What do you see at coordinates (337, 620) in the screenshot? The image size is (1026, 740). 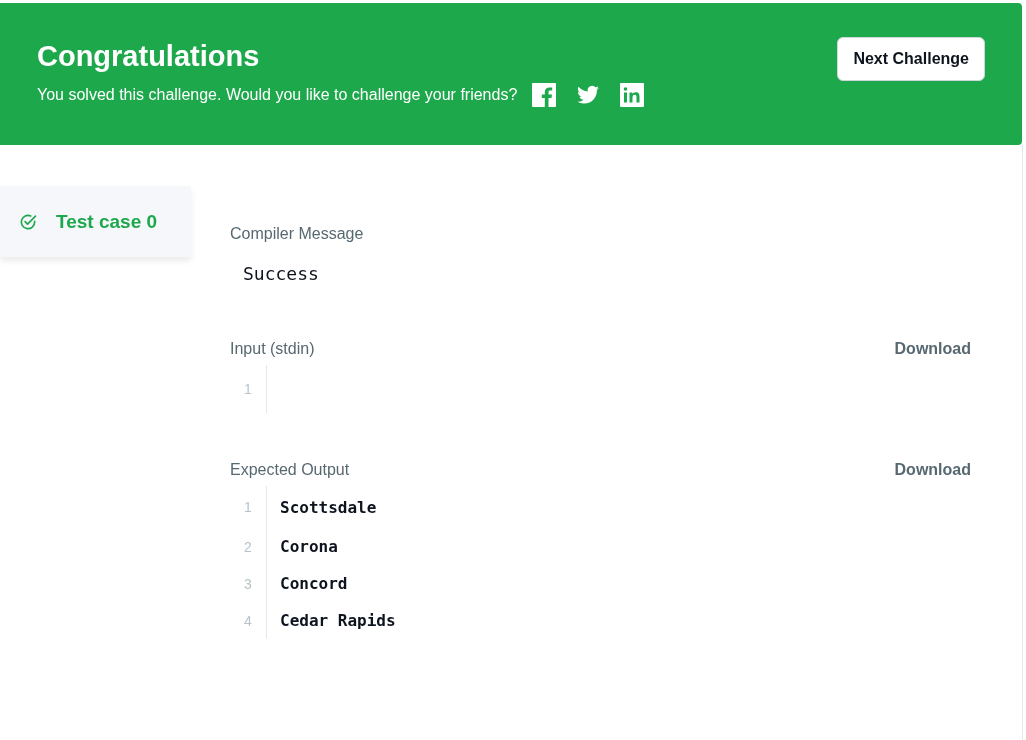 I see `code-line: Cedar Rapids` at bounding box center [337, 620].